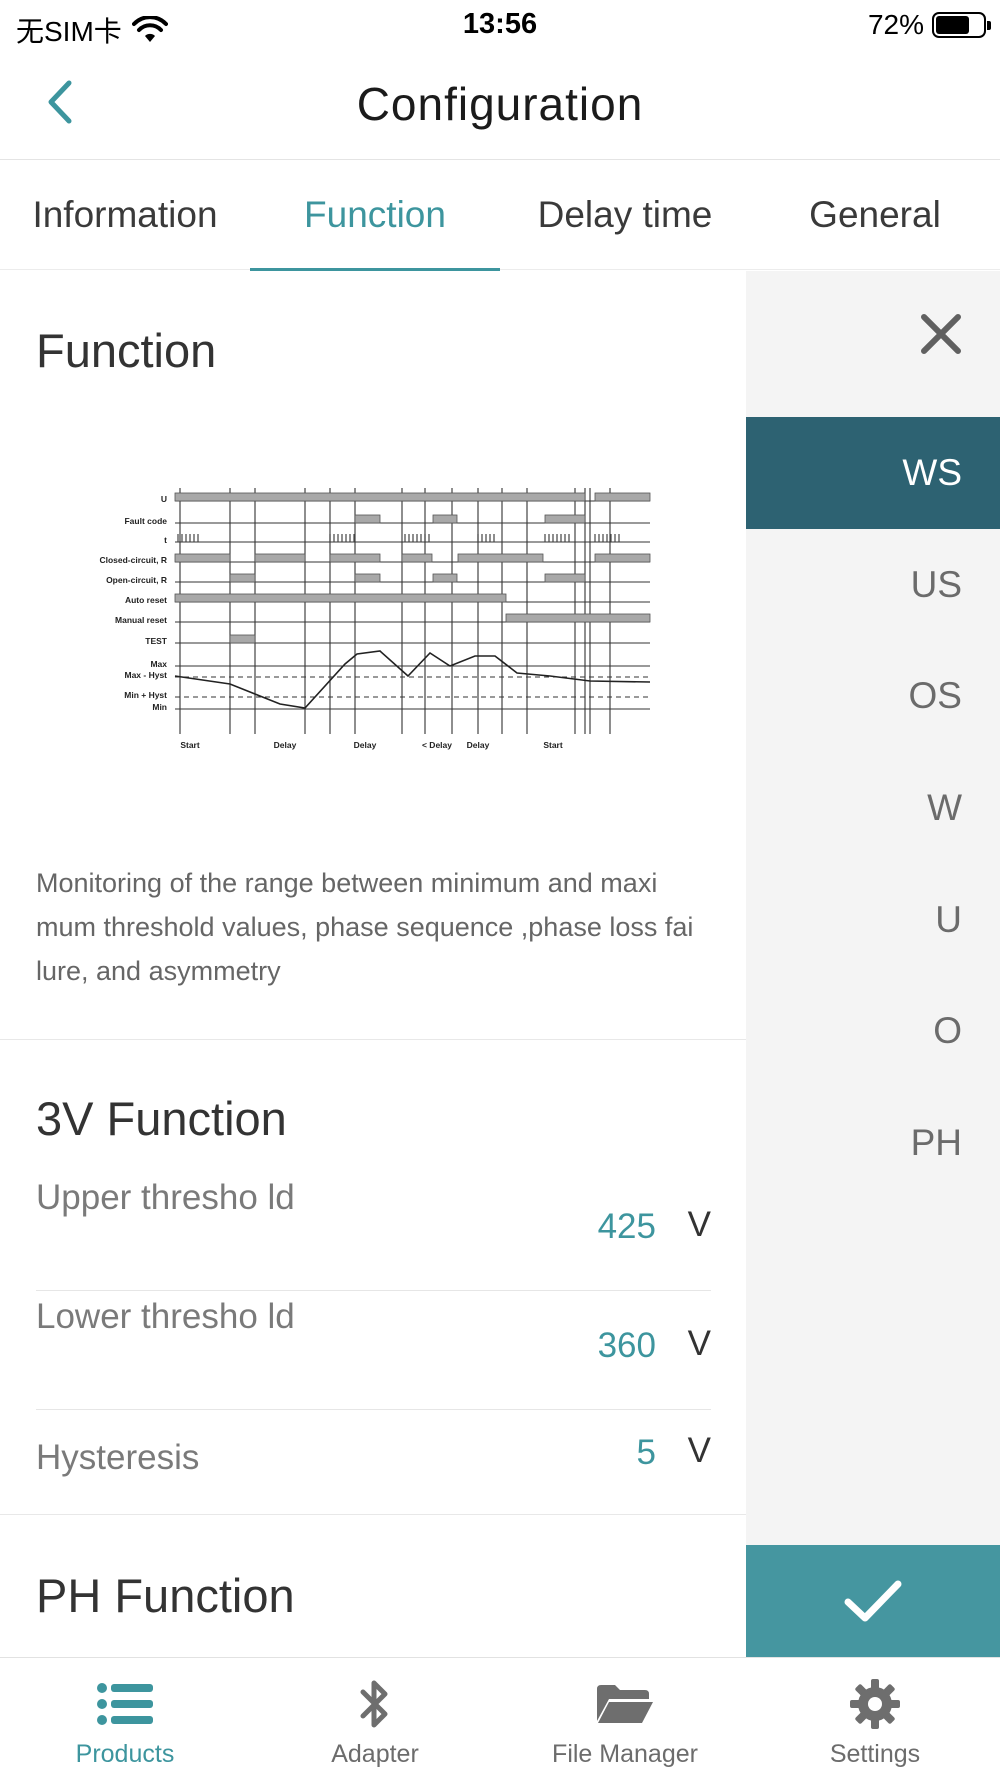 The image size is (1000, 1778). Describe the element at coordinates (146, 600) in the screenshot. I see `diagram-row-label: Auto reset` at that location.